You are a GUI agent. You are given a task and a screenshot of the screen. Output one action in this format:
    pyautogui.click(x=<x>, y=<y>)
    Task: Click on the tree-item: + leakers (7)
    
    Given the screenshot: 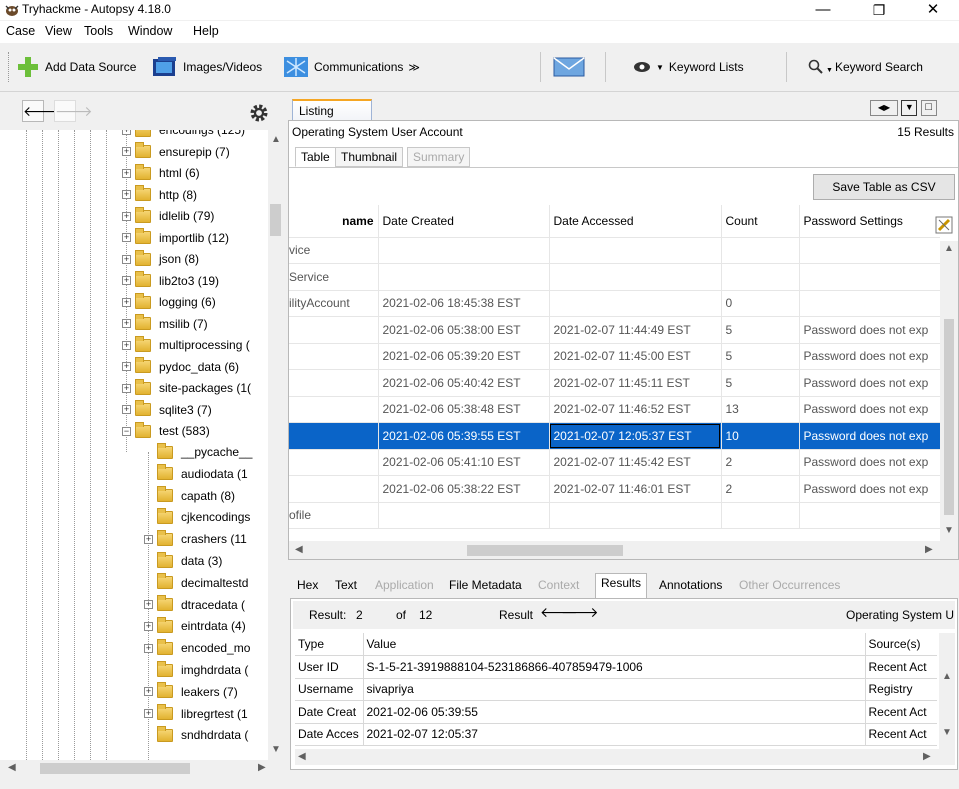 What is the action you would take?
    pyautogui.click(x=191, y=692)
    